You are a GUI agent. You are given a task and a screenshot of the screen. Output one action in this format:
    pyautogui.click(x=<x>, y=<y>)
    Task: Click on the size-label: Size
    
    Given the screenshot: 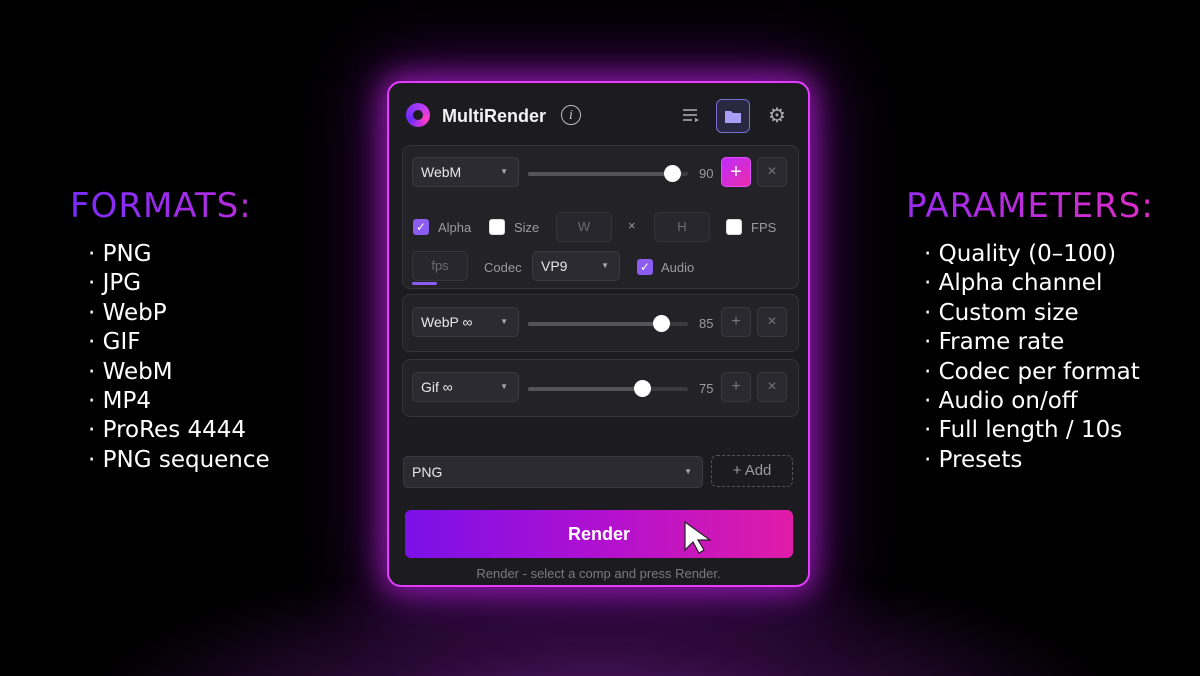 What is the action you would take?
    pyautogui.click(x=527, y=227)
    